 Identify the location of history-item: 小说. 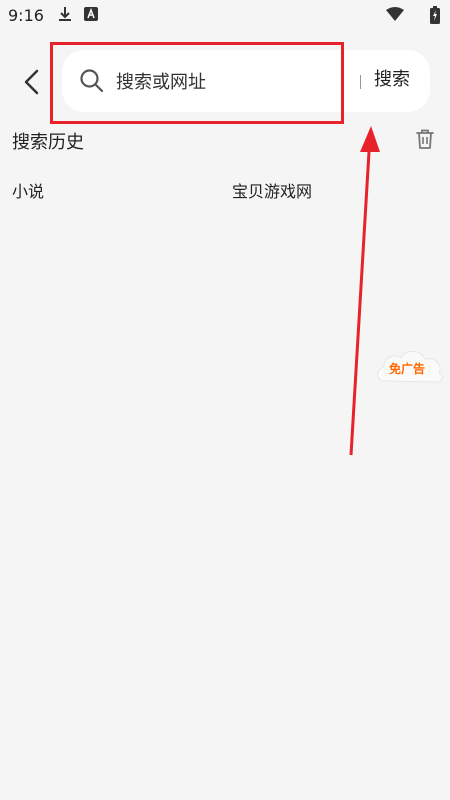
(28, 190).